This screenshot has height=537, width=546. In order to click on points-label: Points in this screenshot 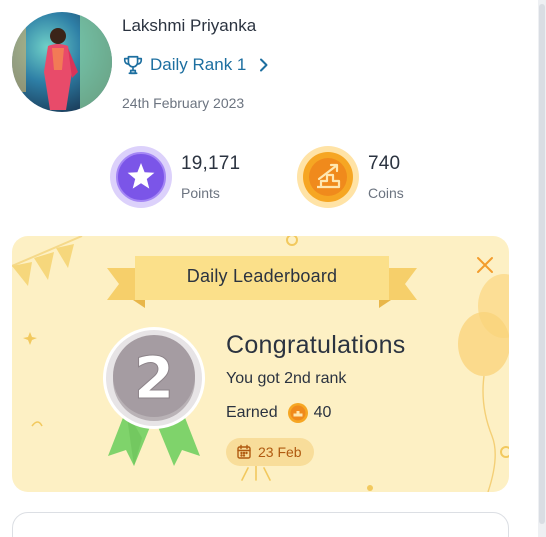, I will do `click(200, 193)`.